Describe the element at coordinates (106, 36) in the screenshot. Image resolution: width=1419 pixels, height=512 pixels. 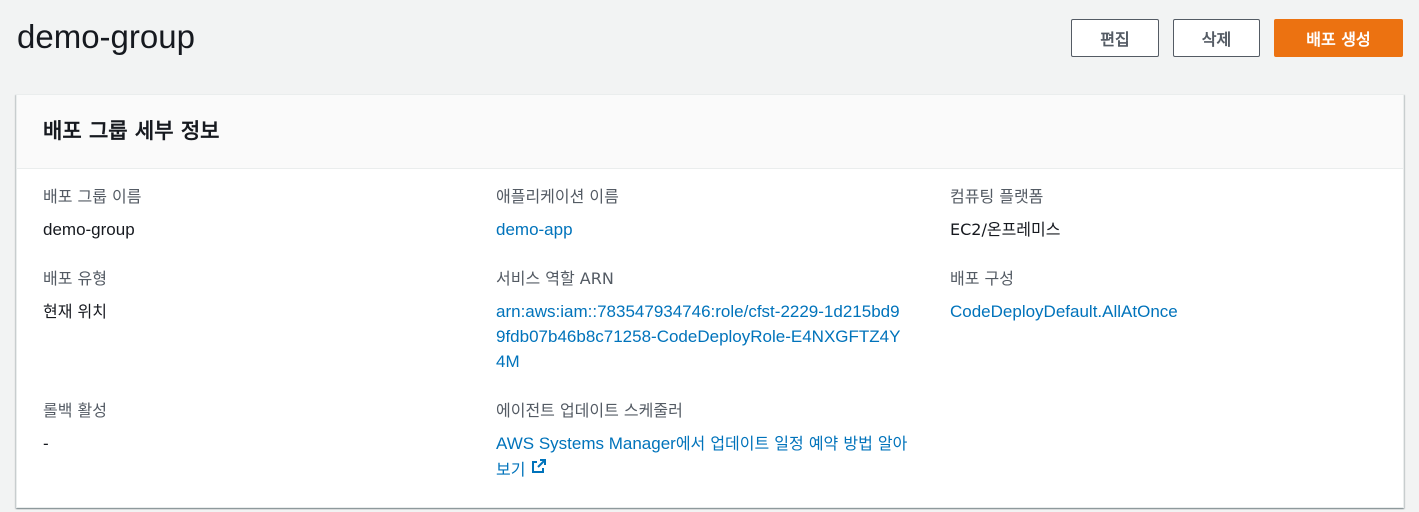
I see `page-title: demo-group` at that location.